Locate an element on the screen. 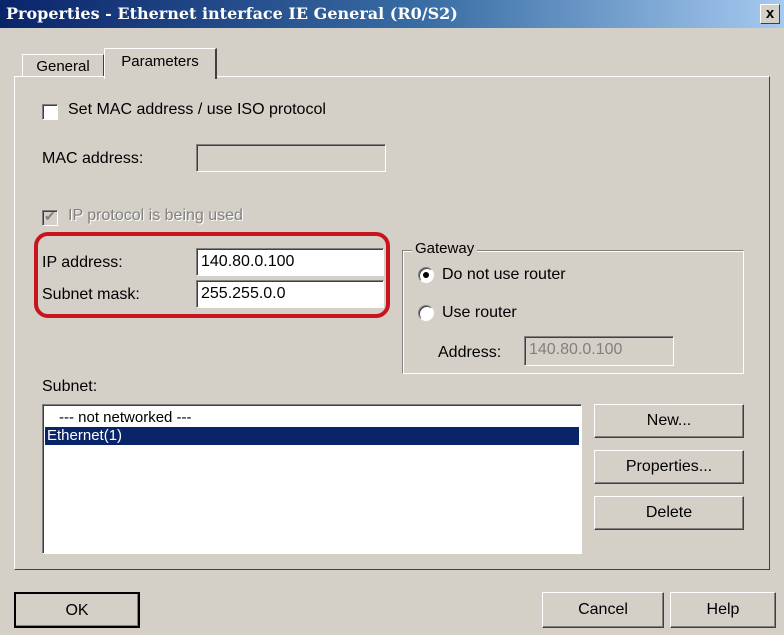  router-address-label: Address: is located at coordinates (470, 352).